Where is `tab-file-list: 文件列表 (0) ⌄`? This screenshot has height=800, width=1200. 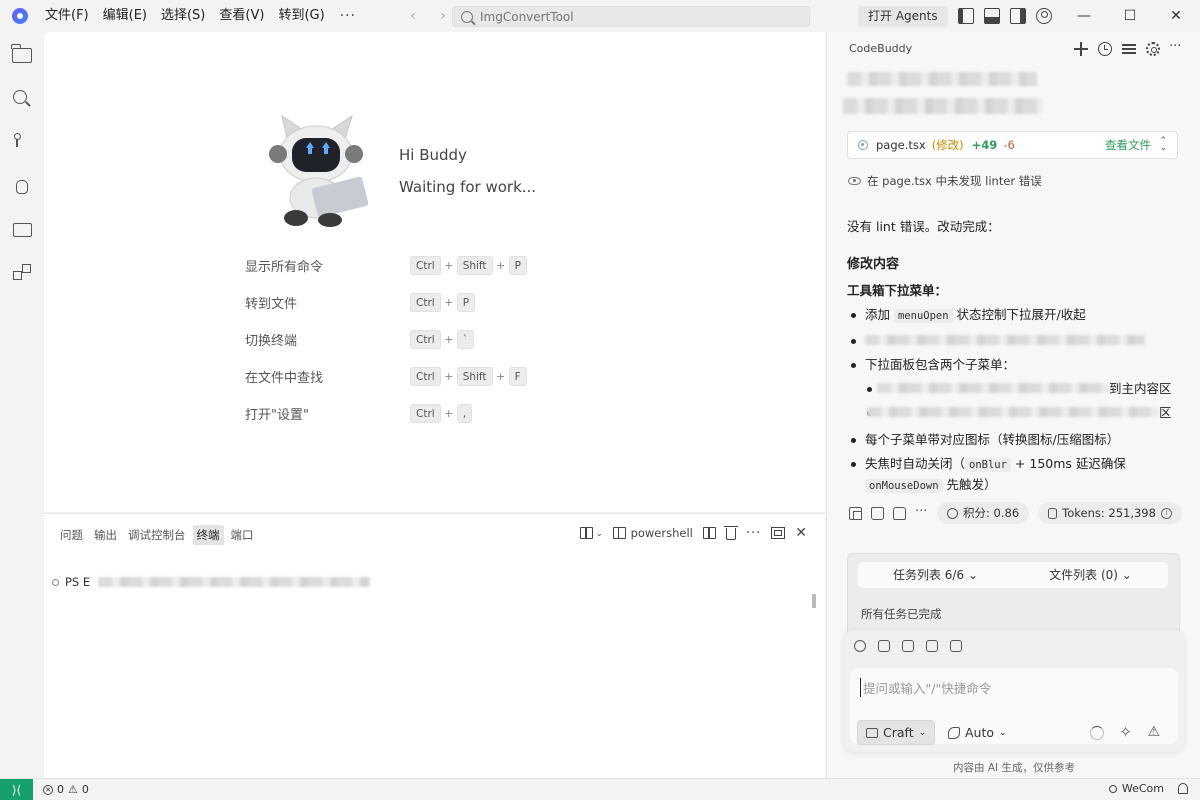 tab-file-list: 文件列表 (0) ⌄ is located at coordinates (1090, 575).